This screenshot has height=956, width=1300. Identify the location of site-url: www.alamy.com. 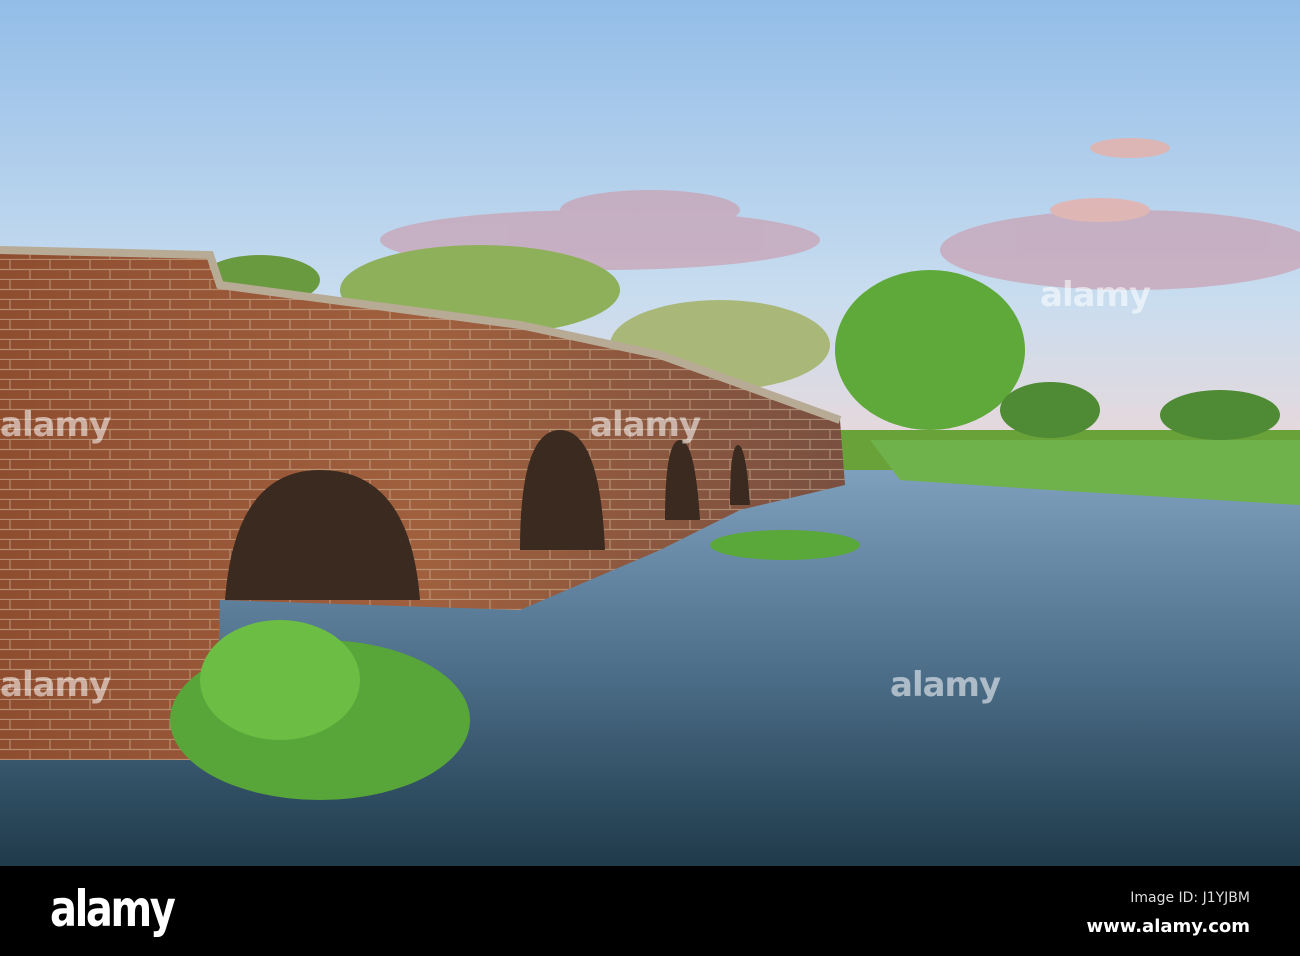
(1168, 926).